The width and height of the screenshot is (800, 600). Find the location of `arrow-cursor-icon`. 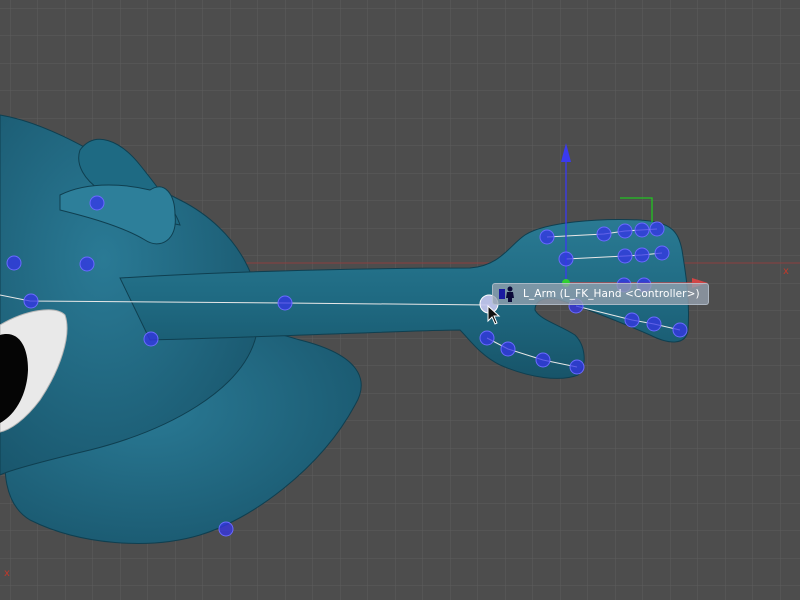

arrow-cursor-icon is located at coordinates (494, 315).